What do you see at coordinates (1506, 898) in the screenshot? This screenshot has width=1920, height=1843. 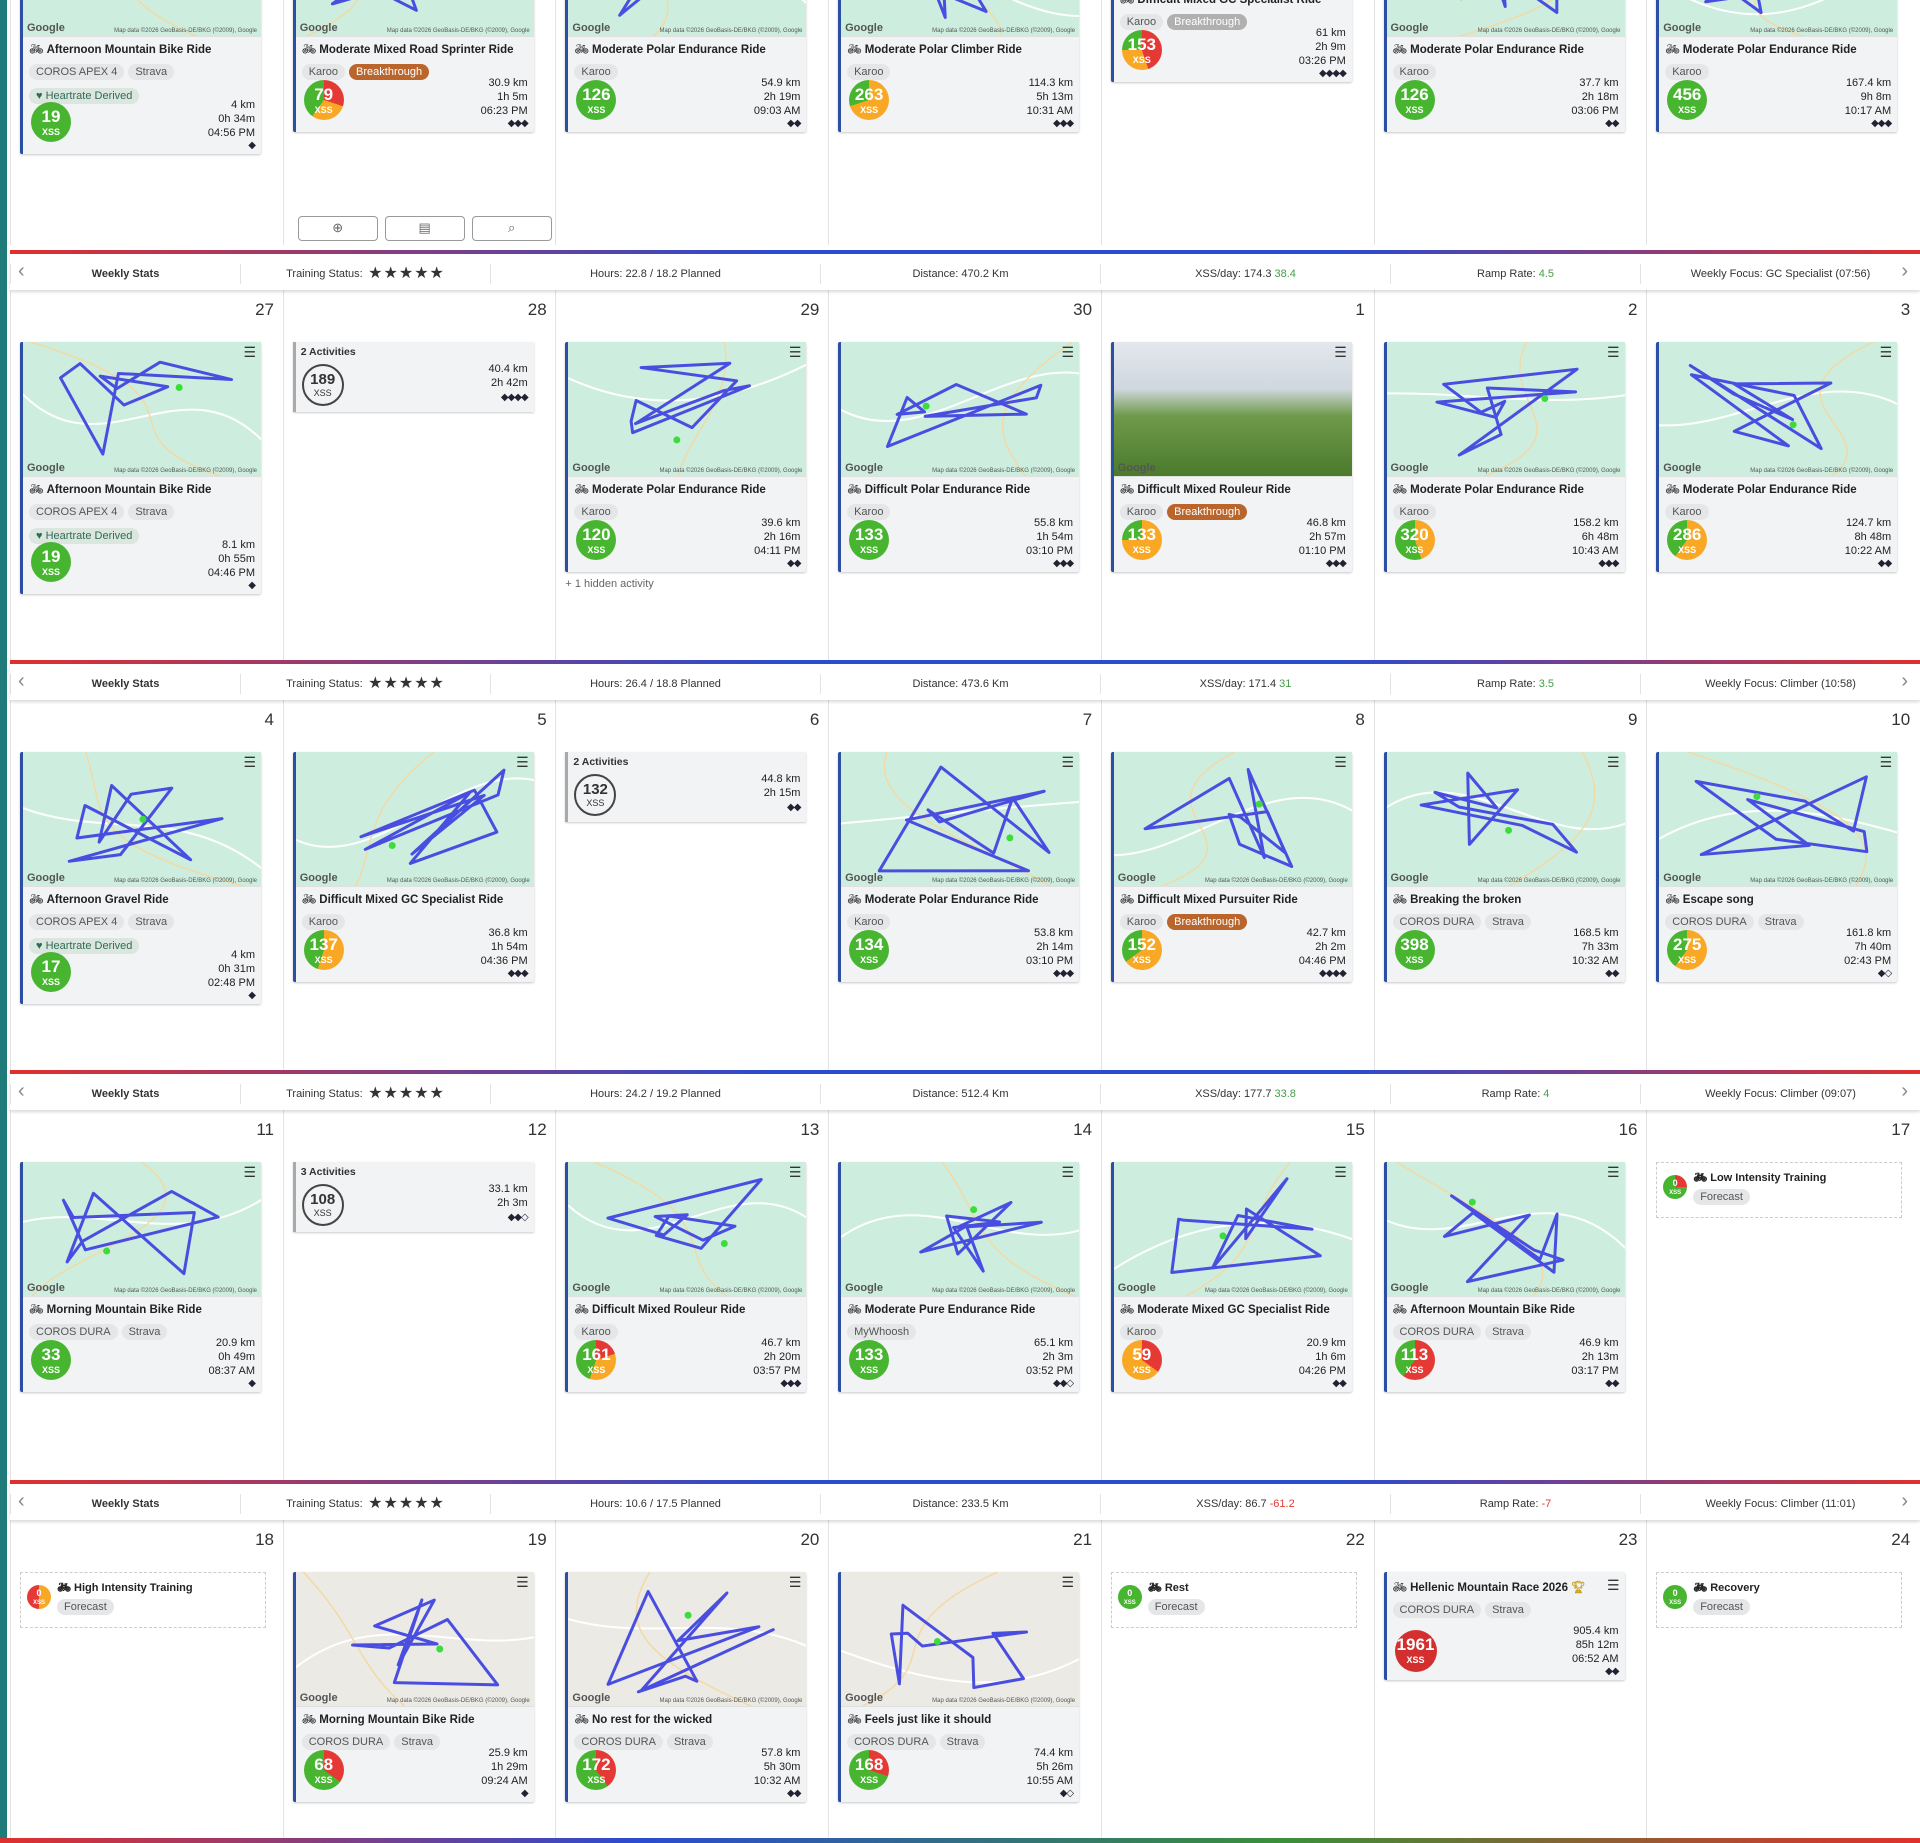 I see `activity-title: 🚲︎ Breaking the broken` at bounding box center [1506, 898].